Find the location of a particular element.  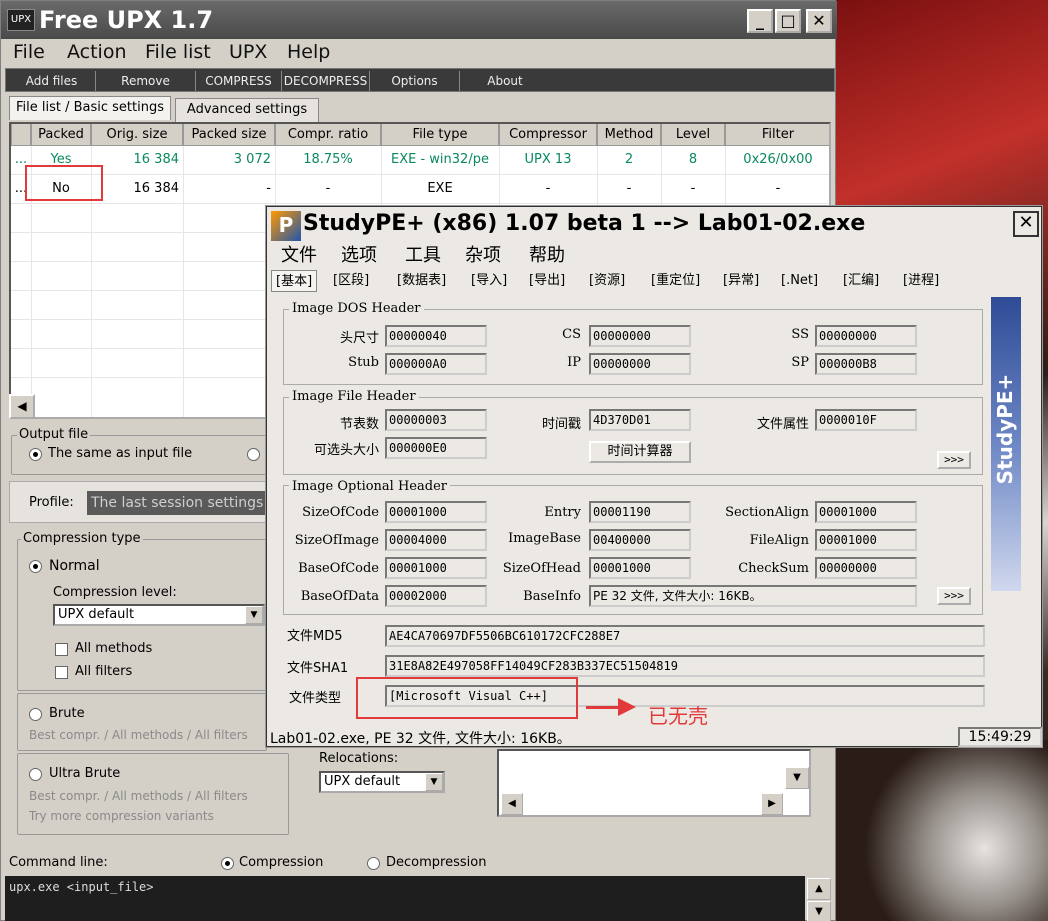

file-timestamp-field: 4D370D01 is located at coordinates (640, 420).